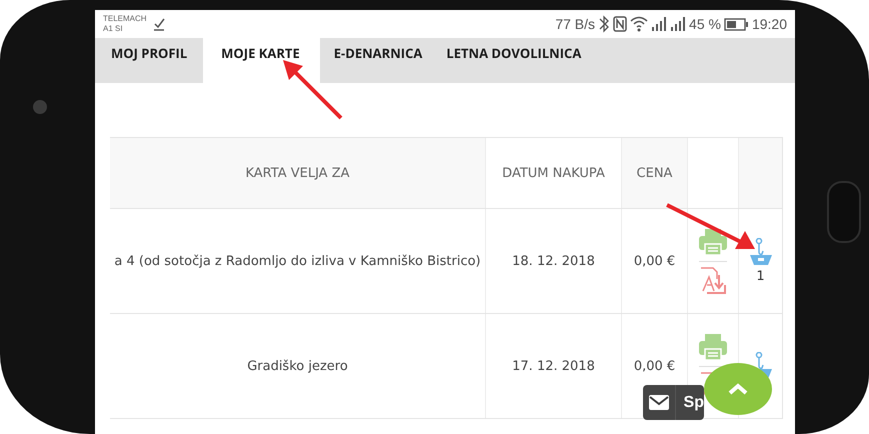  Describe the element at coordinates (575, 24) in the screenshot. I see `network-speed: 77 B/s` at that location.